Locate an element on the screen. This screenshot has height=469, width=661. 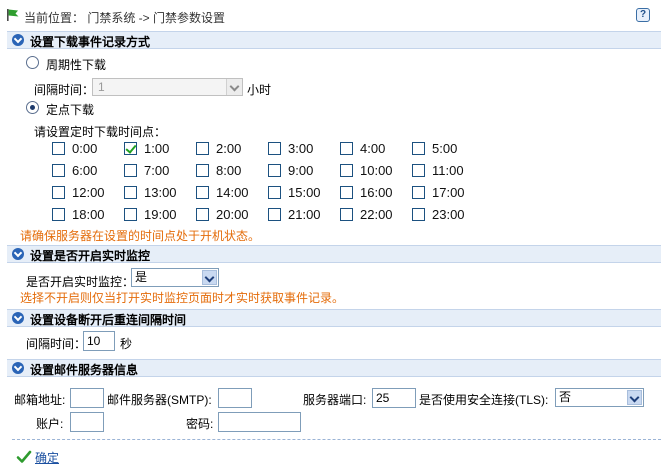
section-header-realtime: 设置是否开启实时监控 is located at coordinates (334, 254).